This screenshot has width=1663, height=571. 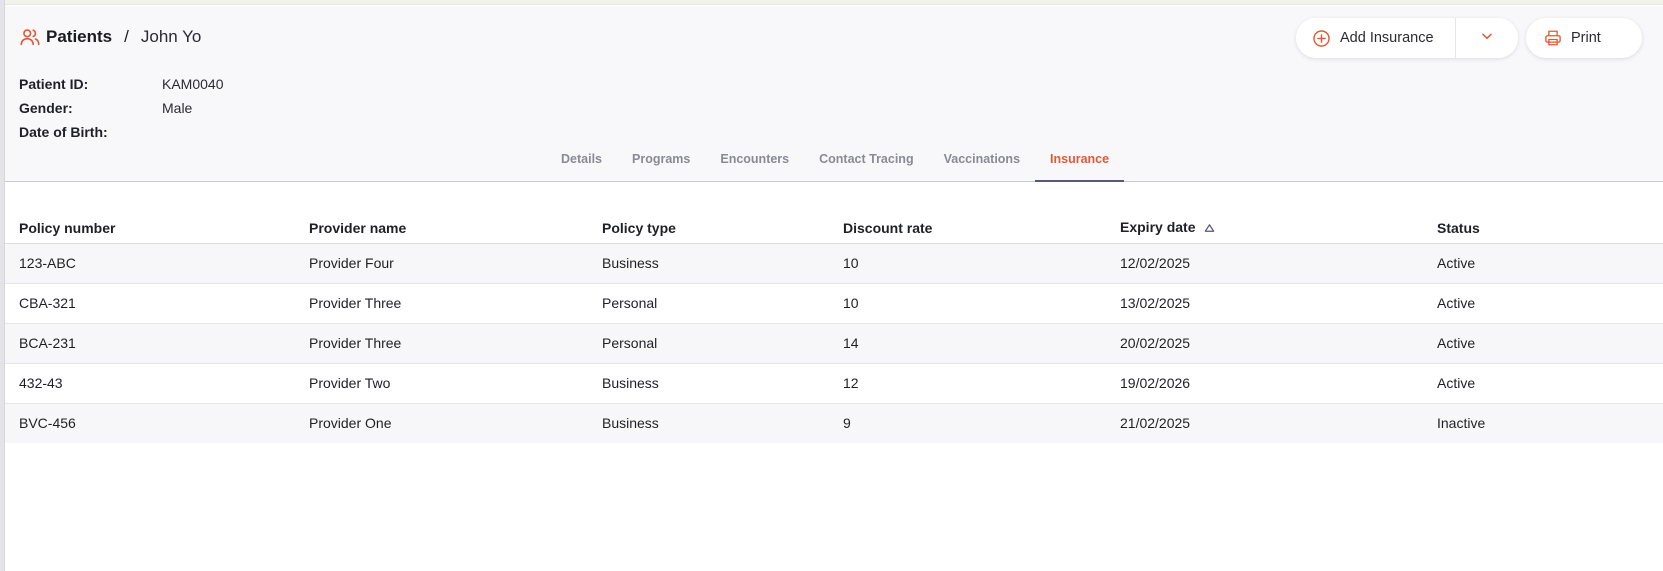 I want to click on policy-number-cell: 432-43, so click(x=150, y=383).